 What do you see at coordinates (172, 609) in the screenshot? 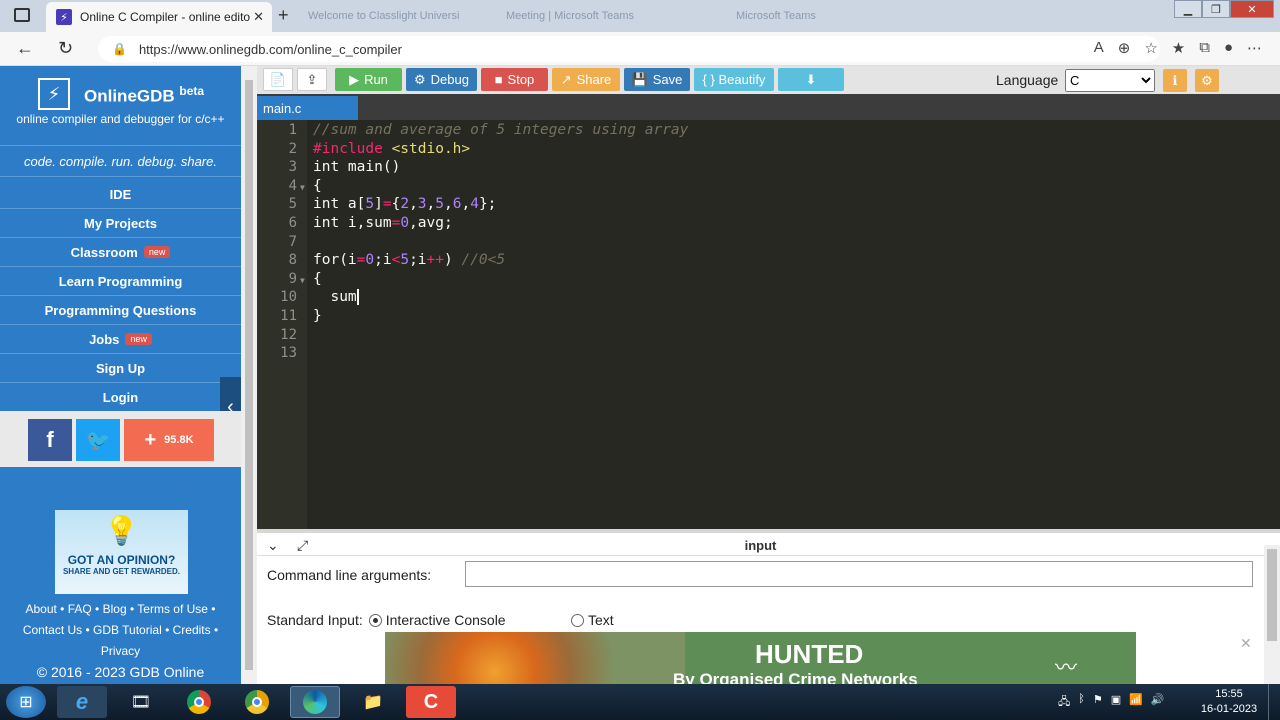
I see `footer-link-terms: Terms of Use` at bounding box center [172, 609].